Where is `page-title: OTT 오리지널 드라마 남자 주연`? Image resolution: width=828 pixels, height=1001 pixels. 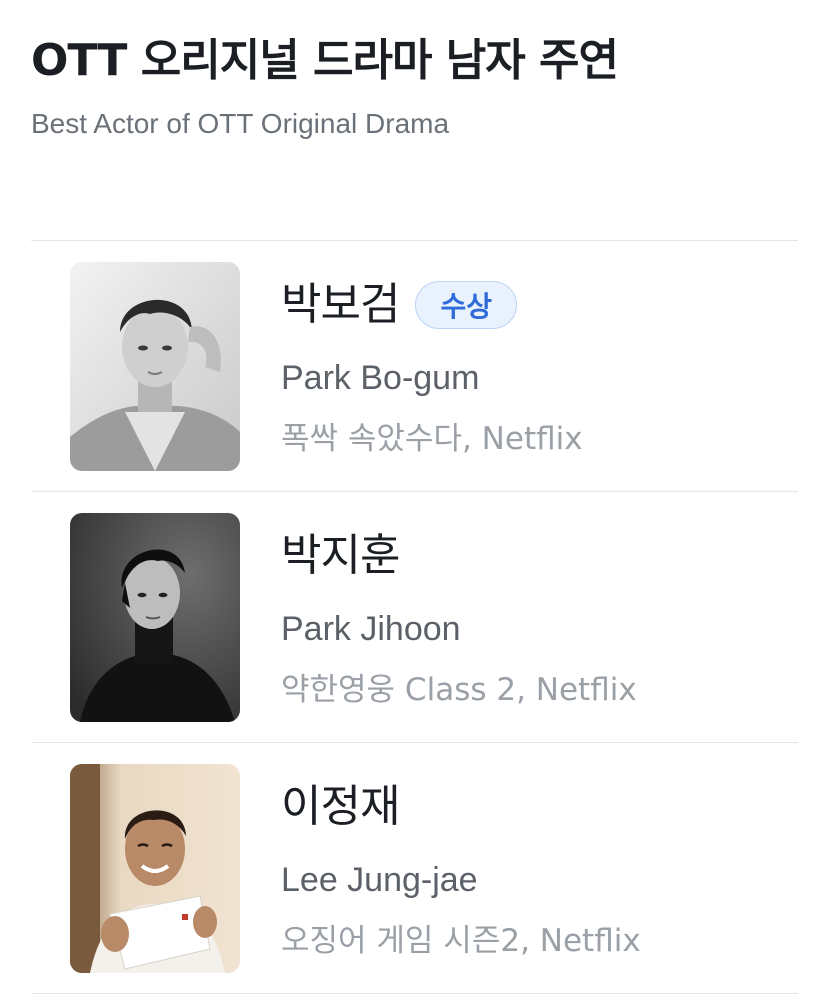
page-title: OTT 오리지널 드라마 남자 주연 is located at coordinates (325, 60).